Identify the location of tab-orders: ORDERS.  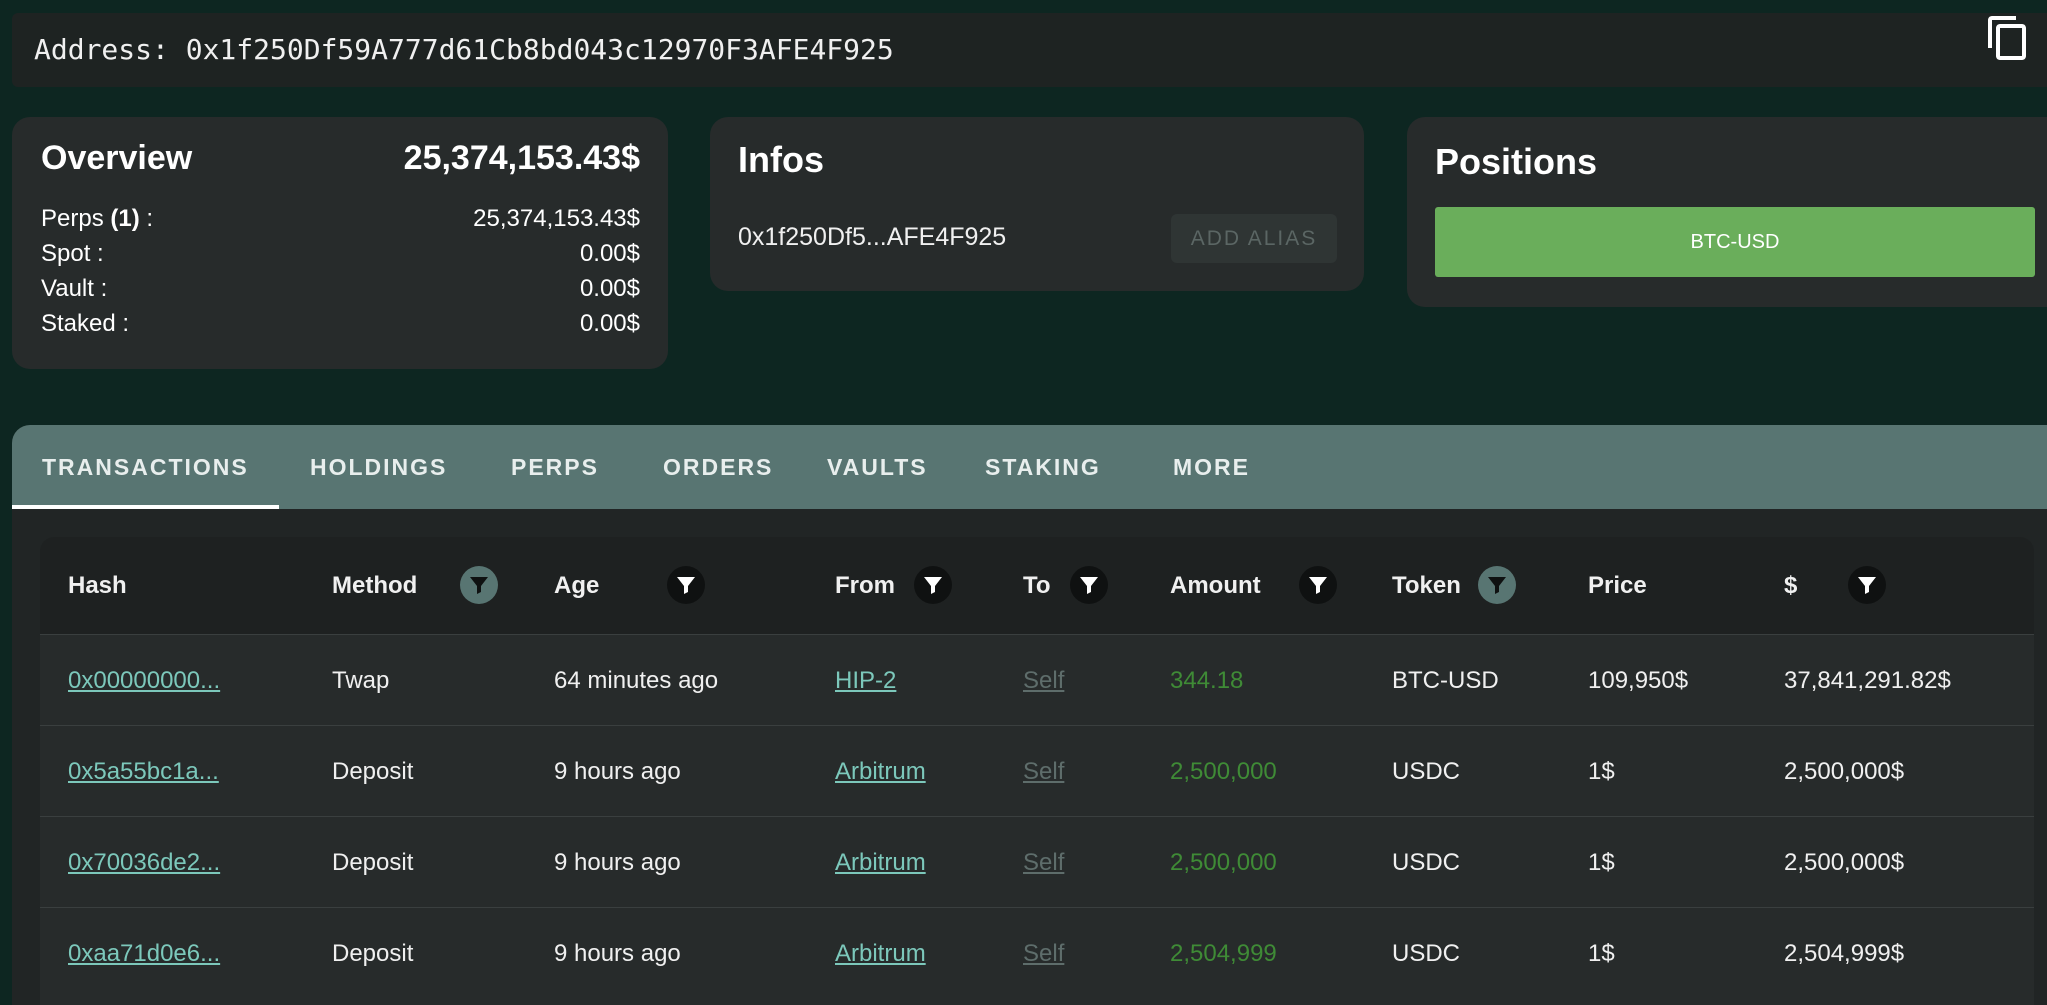
(718, 467).